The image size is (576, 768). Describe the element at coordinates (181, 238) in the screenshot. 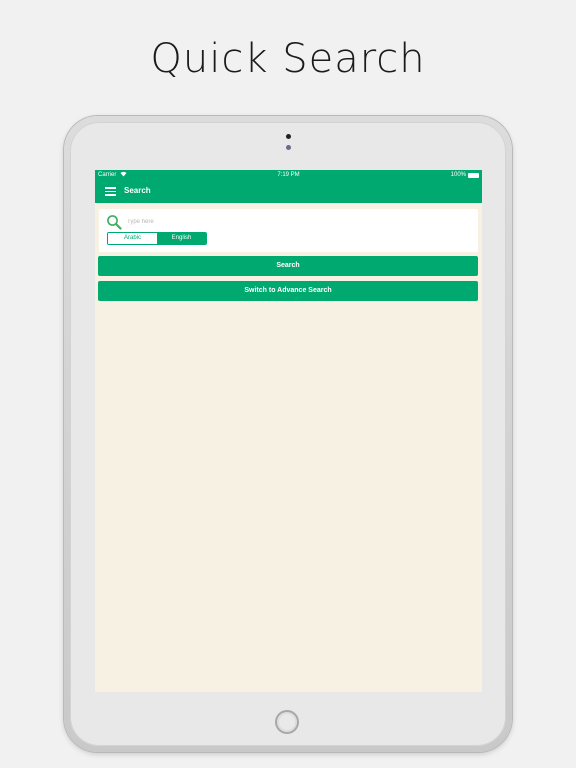

I see `segment-english: English` at that location.